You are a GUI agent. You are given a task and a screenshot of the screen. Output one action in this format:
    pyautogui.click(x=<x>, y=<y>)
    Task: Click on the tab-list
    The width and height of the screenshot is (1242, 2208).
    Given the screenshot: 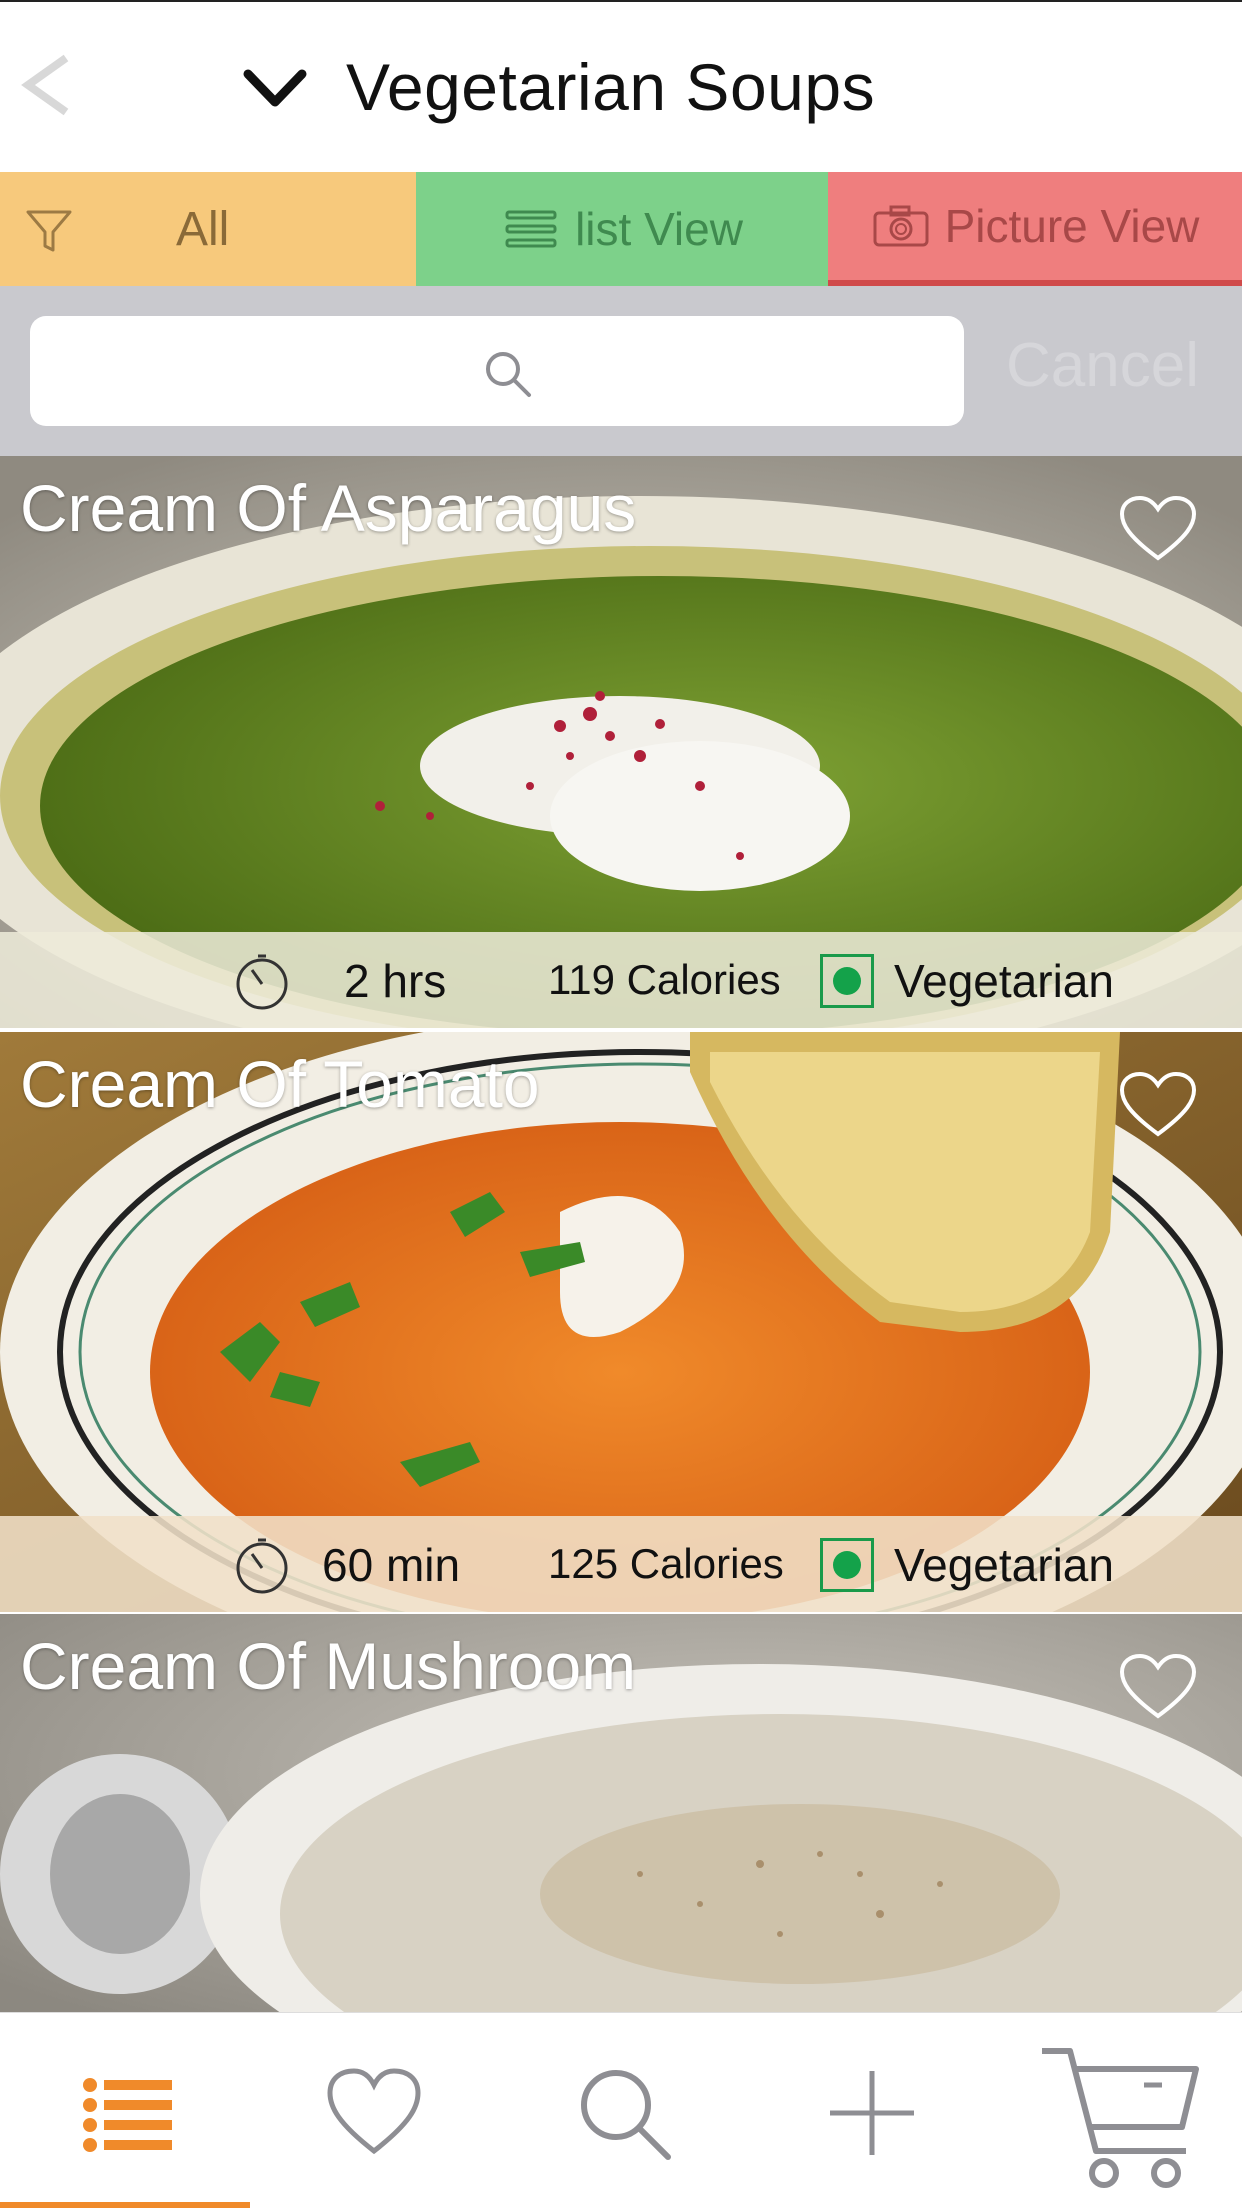 What is the action you would take?
    pyautogui.click(x=128, y=2113)
    